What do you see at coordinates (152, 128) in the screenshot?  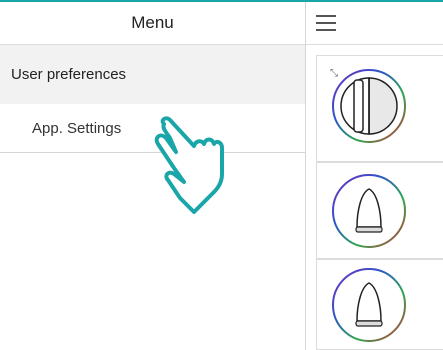 I see `menu-item-app-settings: App. Settings` at bounding box center [152, 128].